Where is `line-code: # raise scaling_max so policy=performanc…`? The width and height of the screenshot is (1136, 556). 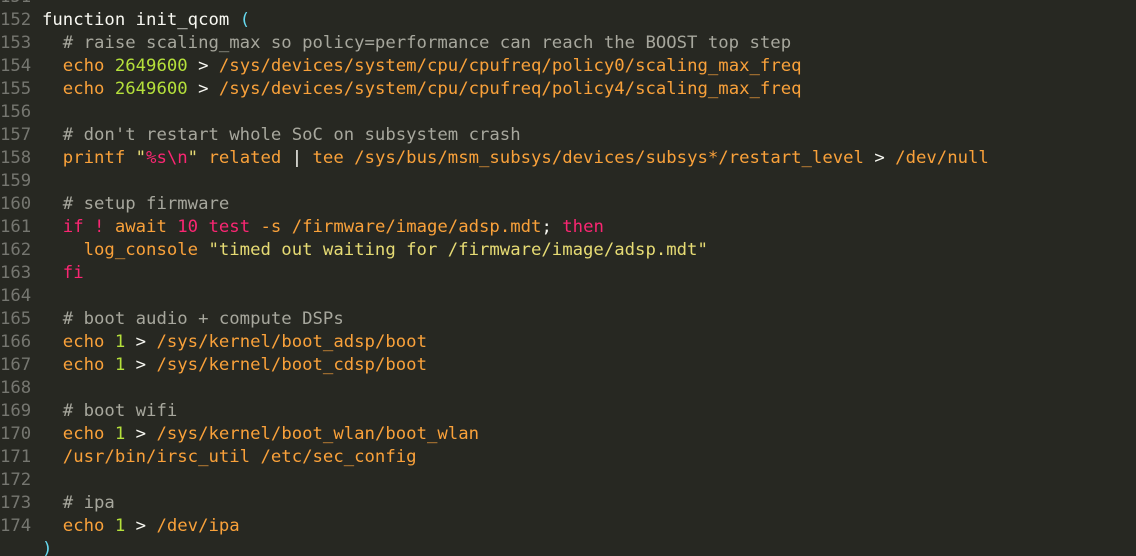 line-code: # raise scaling_max so policy=performanc… is located at coordinates (416, 43).